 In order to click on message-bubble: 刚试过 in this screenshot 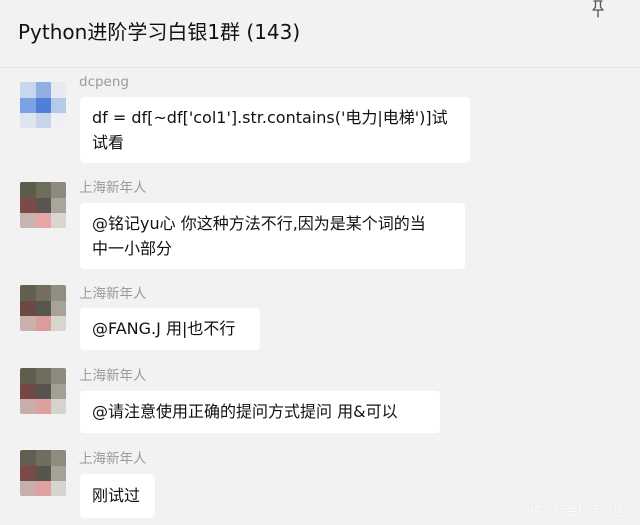, I will do `click(117, 496)`.